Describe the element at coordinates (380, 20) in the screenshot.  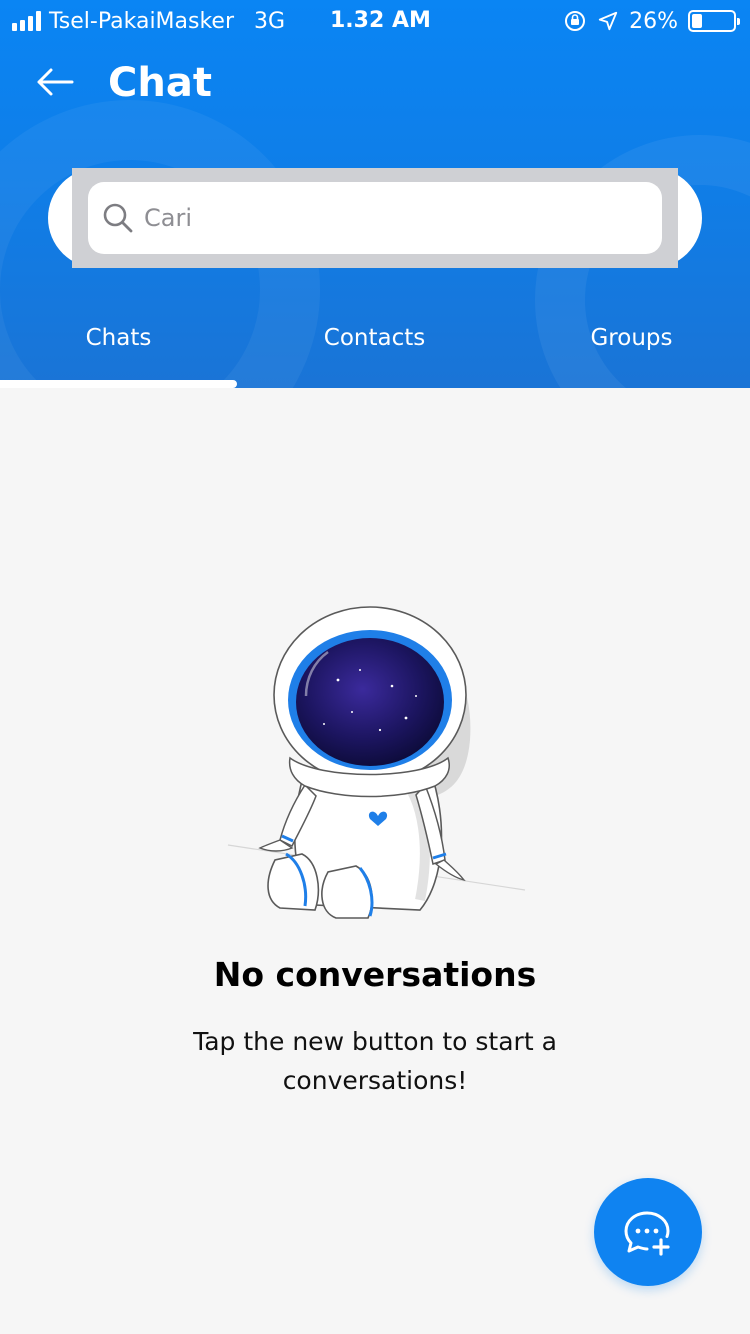
I see `status-time: 1.32 AM` at that location.